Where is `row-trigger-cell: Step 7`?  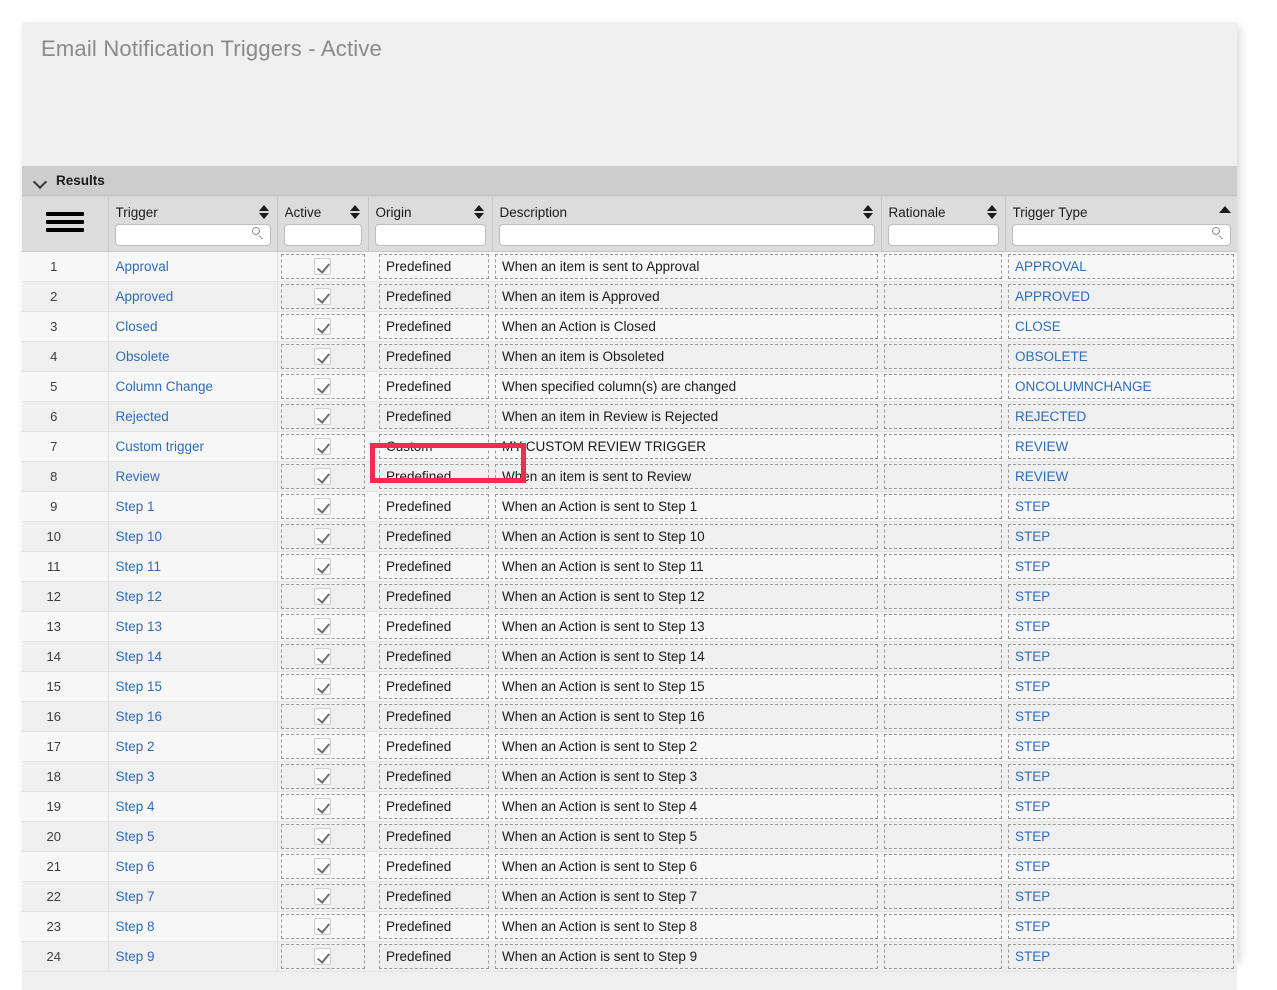 row-trigger-cell: Step 7 is located at coordinates (193, 896).